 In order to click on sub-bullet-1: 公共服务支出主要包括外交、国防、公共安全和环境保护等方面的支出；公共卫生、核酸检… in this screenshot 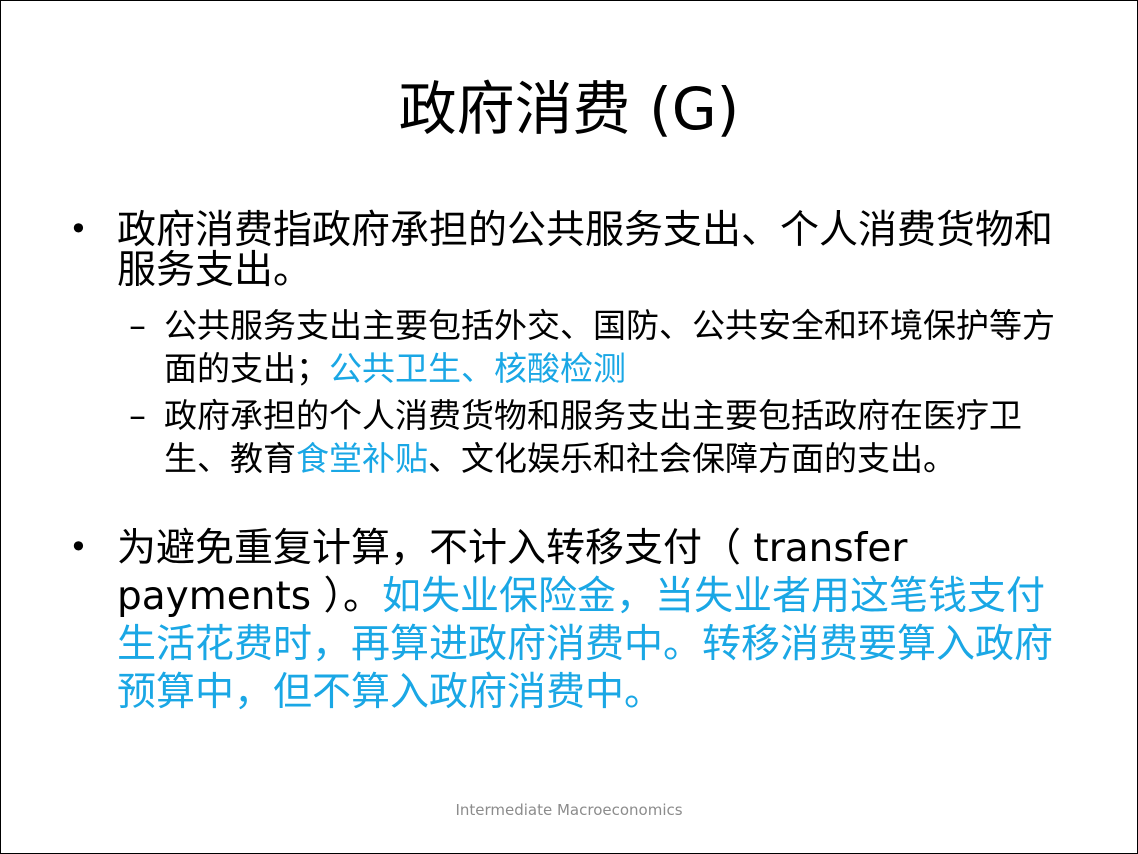, I will do `click(619, 347)`.